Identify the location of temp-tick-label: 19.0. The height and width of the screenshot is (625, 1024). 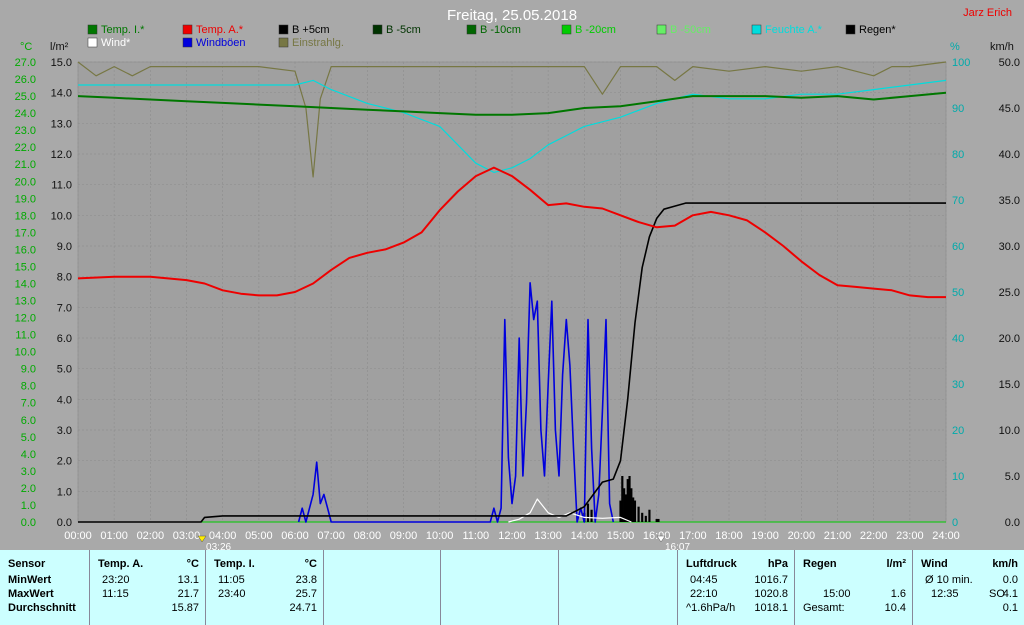
(25, 199).